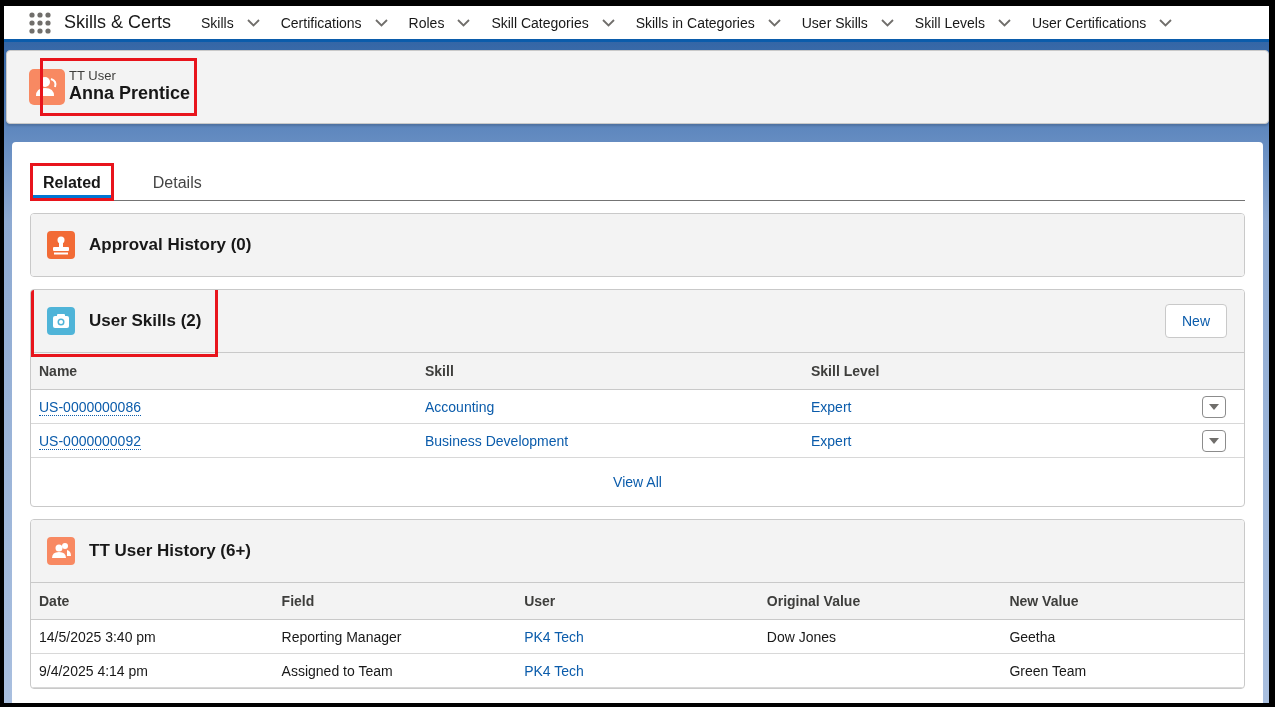 Image resolution: width=1275 pixels, height=707 pixels. Describe the element at coordinates (1032, 636) in the screenshot. I see `table-cell: Geetha` at that location.